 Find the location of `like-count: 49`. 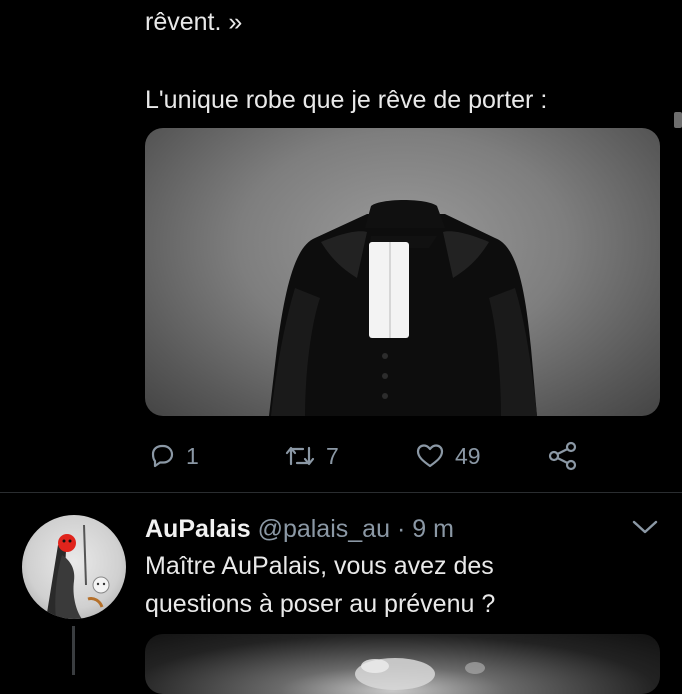

like-count: 49 is located at coordinates (468, 455).